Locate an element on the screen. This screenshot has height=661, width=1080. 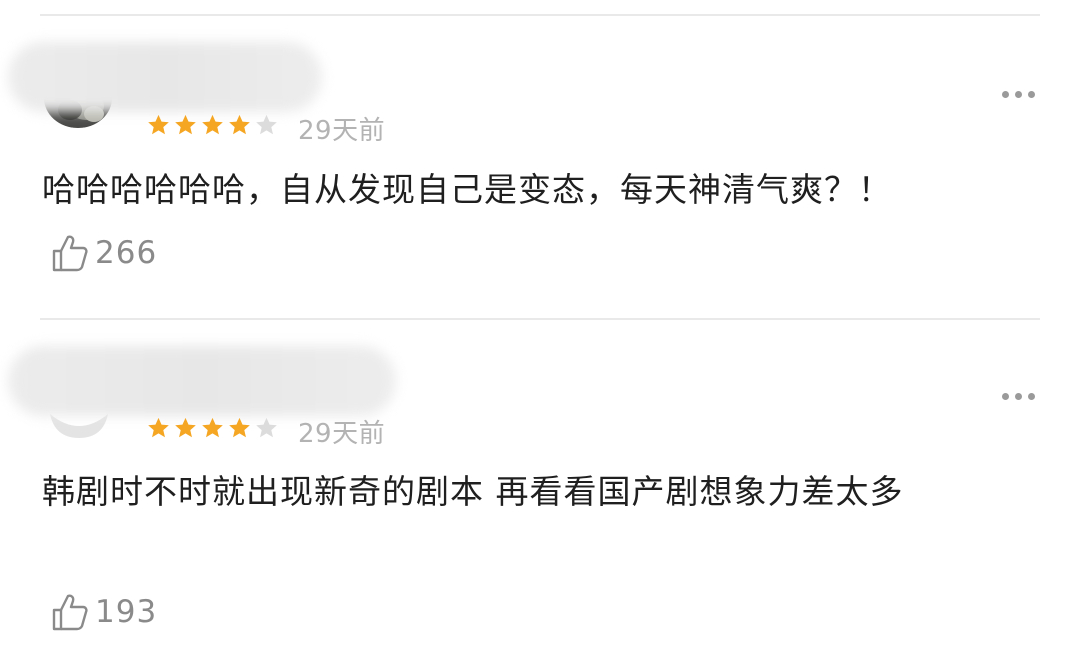
like-button: 266 is located at coordinates (104, 253).